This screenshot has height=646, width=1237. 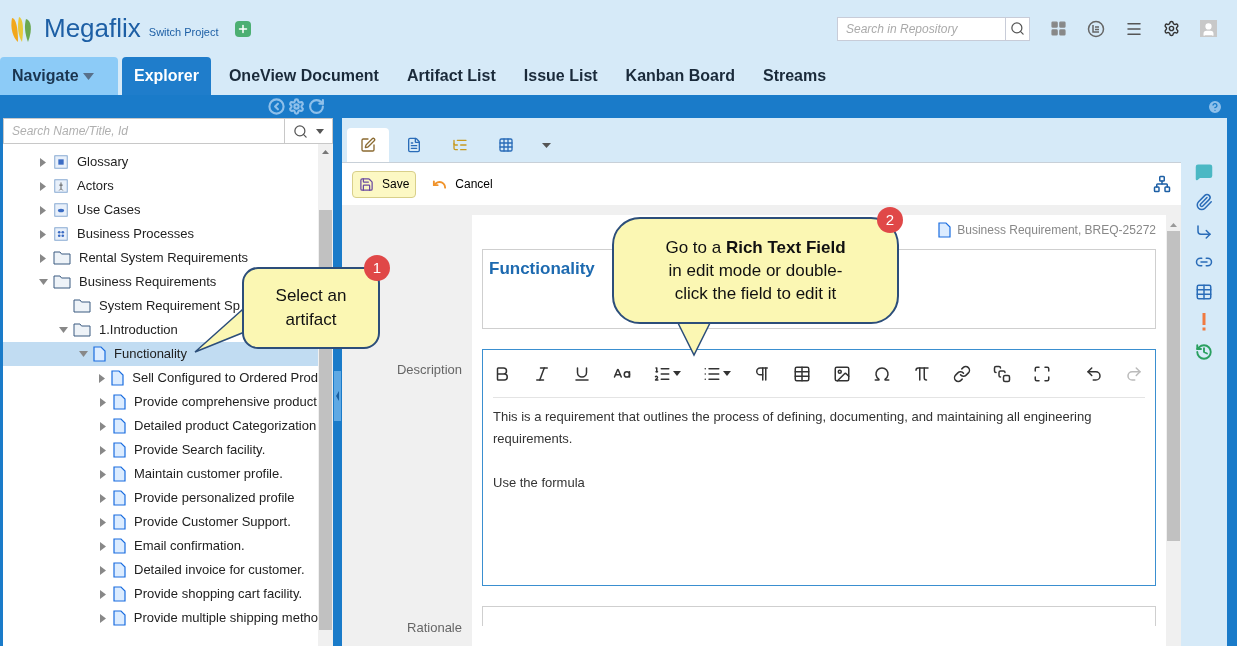 I want to click on save-button: Save, so click(x=384, y=184).